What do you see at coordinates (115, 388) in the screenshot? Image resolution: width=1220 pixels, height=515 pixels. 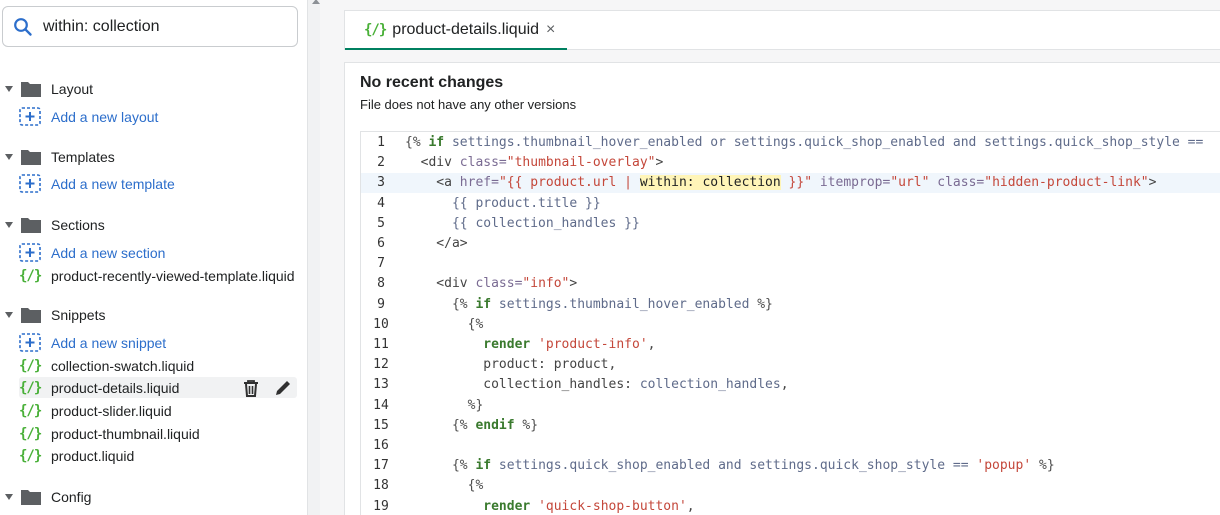 I see `file-label: product-details.liquid` at bounding box center [115, 388].